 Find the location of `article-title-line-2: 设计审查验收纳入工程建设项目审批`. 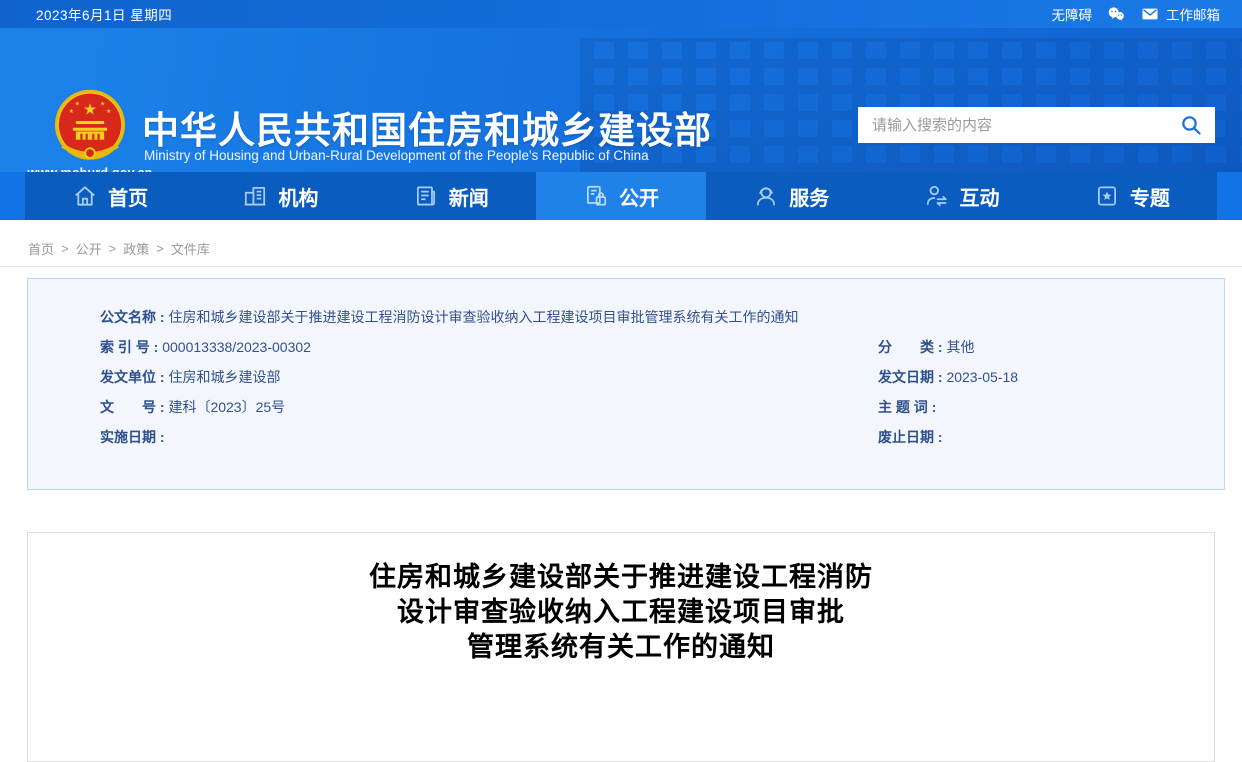

article-title-line-2: 设计审查验收纳入工程建设项目审批 is located at coordinates (621, 612).